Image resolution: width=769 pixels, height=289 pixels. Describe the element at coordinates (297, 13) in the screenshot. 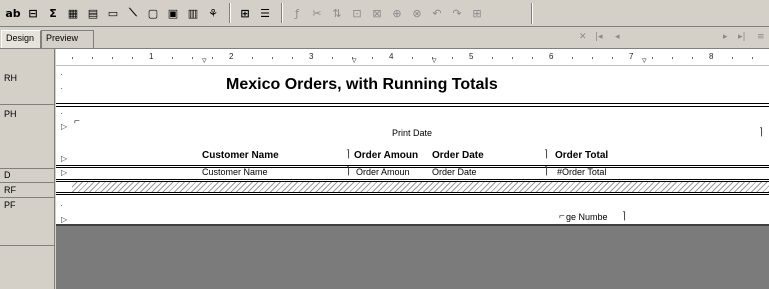

I see `formula-icon: ƒ` at that location.